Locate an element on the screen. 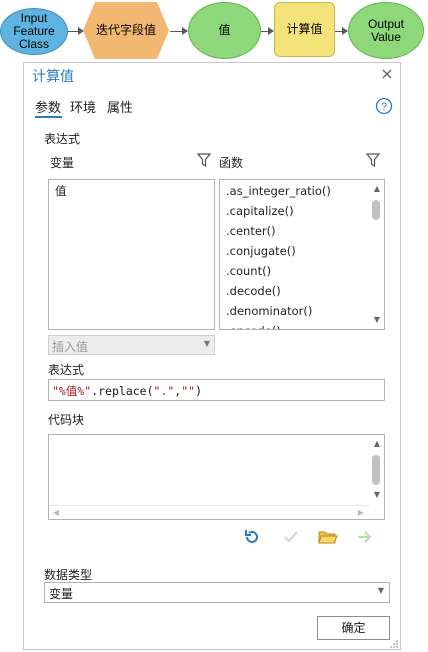  help-icon: ? is located at coordinates (384, 106).